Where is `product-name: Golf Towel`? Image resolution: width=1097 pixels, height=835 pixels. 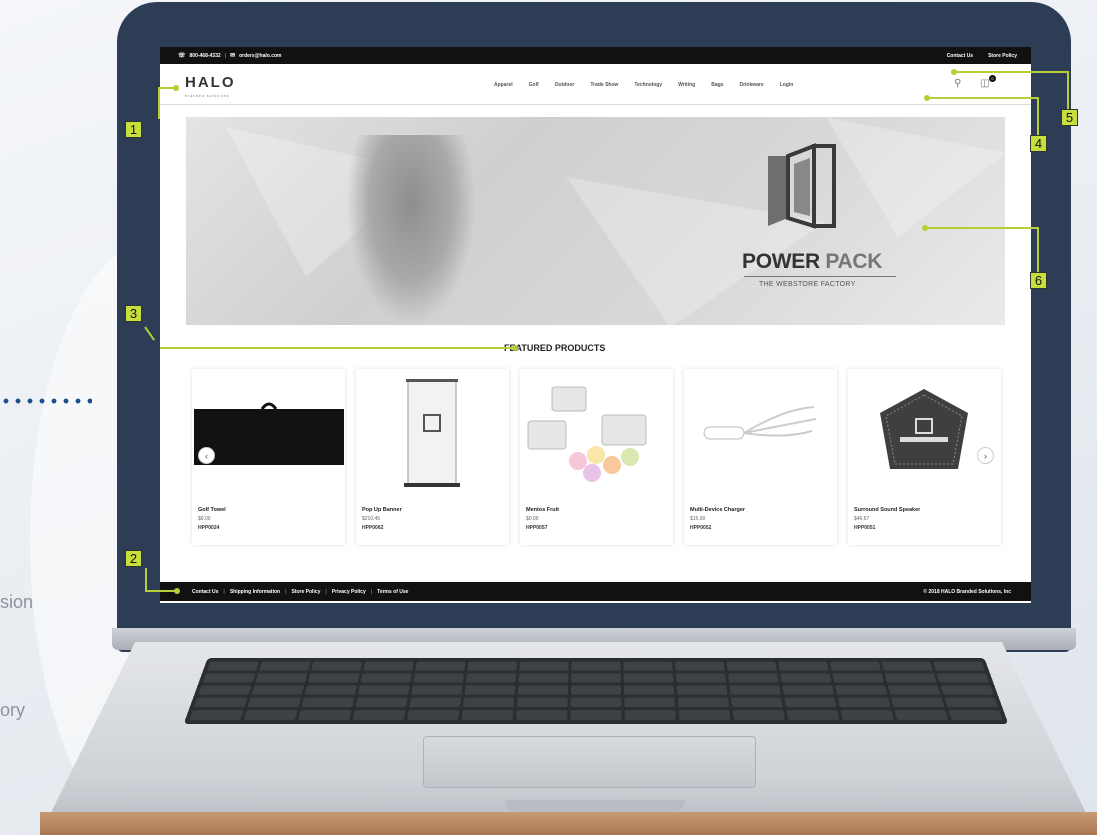
product-name: Golf Towel is located at coordinates (212, 510).